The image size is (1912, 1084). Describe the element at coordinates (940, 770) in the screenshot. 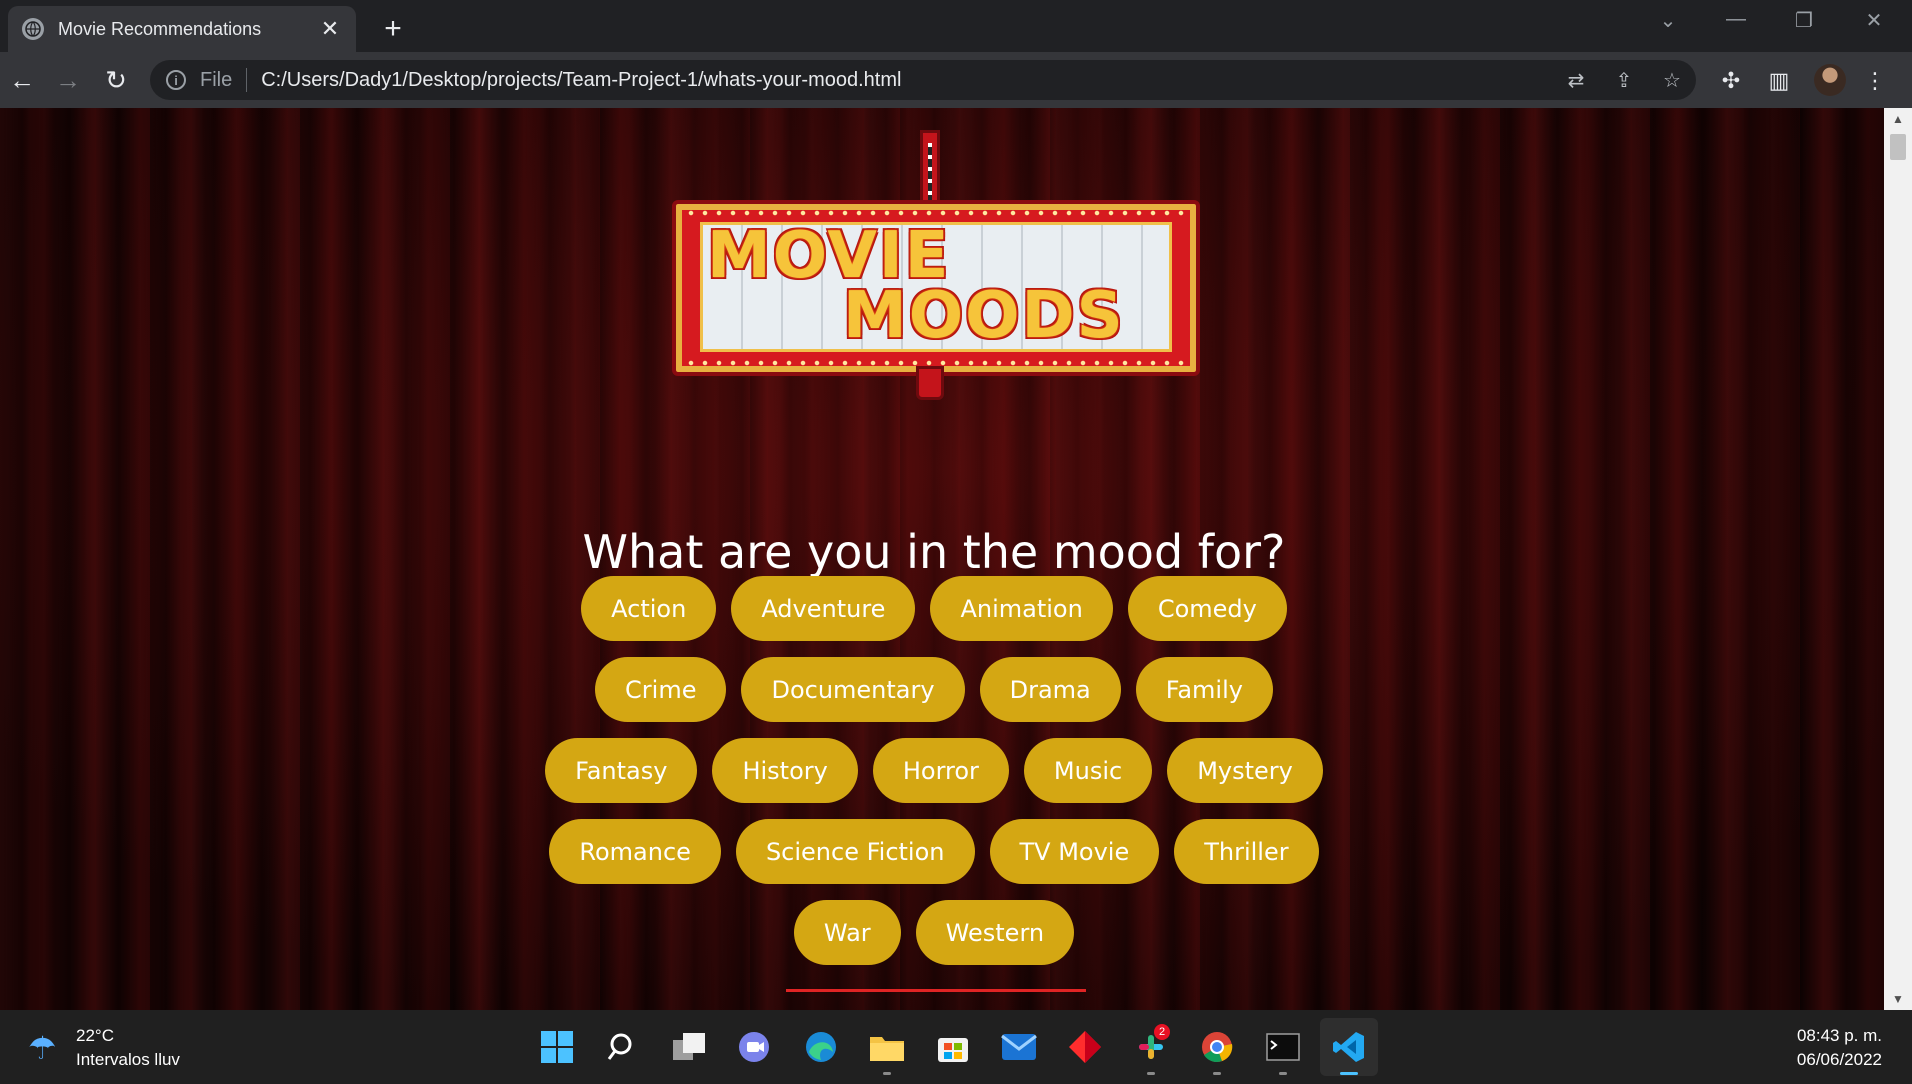

I see `genre-button-horror: Horror` at that location.